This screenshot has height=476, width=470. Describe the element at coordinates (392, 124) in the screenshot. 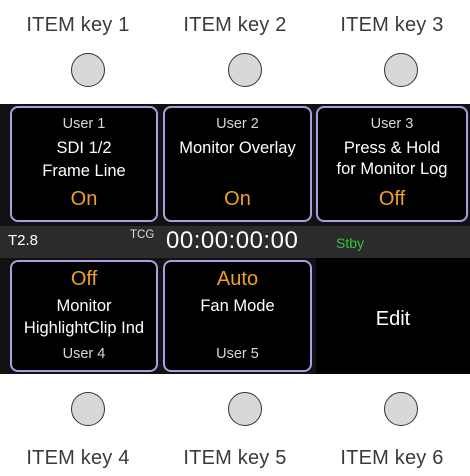

I see `tile-user-label: User 3` at that location.